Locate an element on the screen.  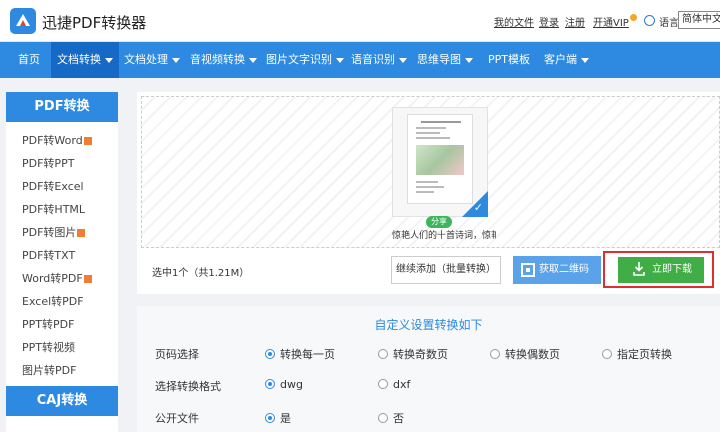
radio-label: 转换偶数页 is located at coordinates (532, 354).